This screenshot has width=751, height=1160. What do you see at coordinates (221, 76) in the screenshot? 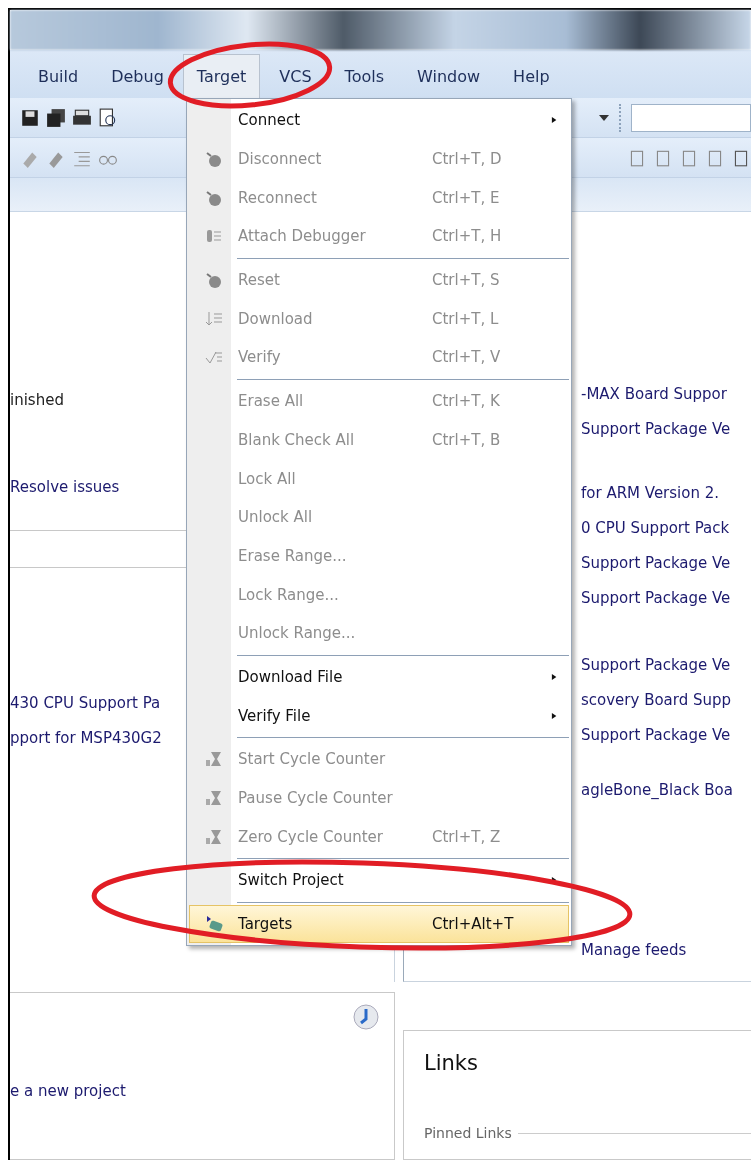
I see `menu-title: Target` at bounding box center [221, 76].